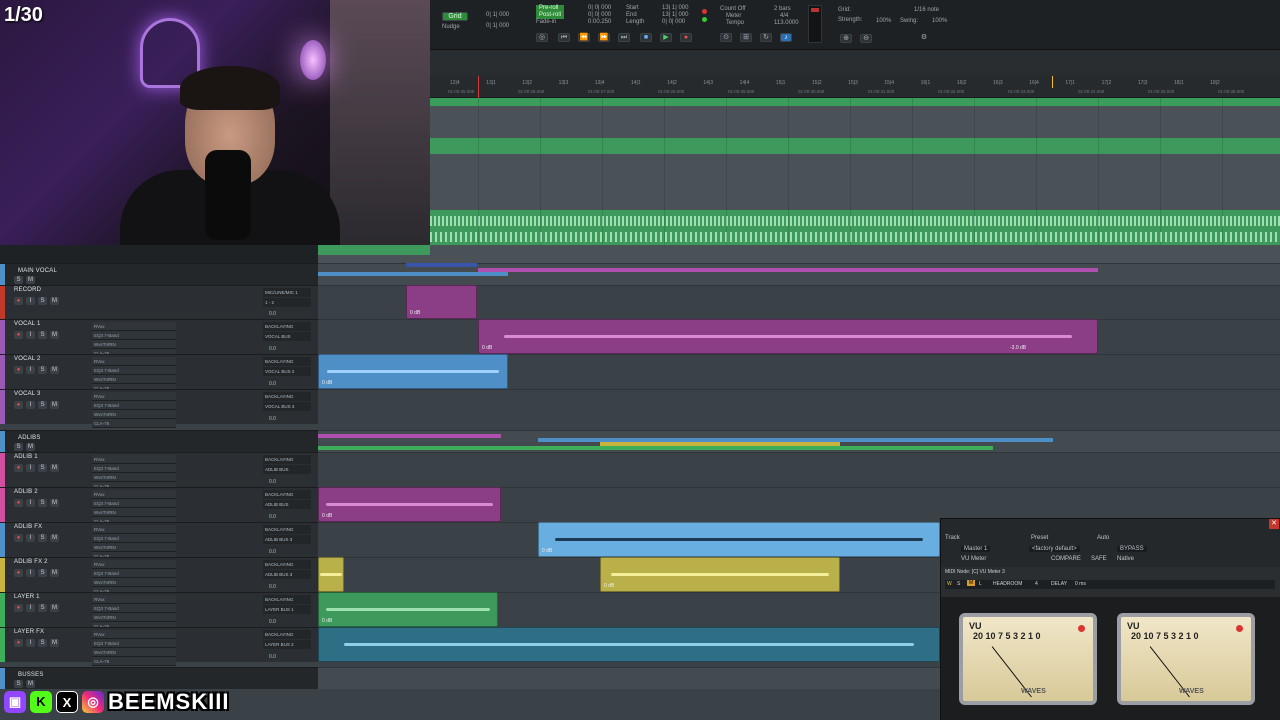 The height and width of the screenshot is (720, 1280). I want to click on count-off-value: 2 bars, so click(786, 9).